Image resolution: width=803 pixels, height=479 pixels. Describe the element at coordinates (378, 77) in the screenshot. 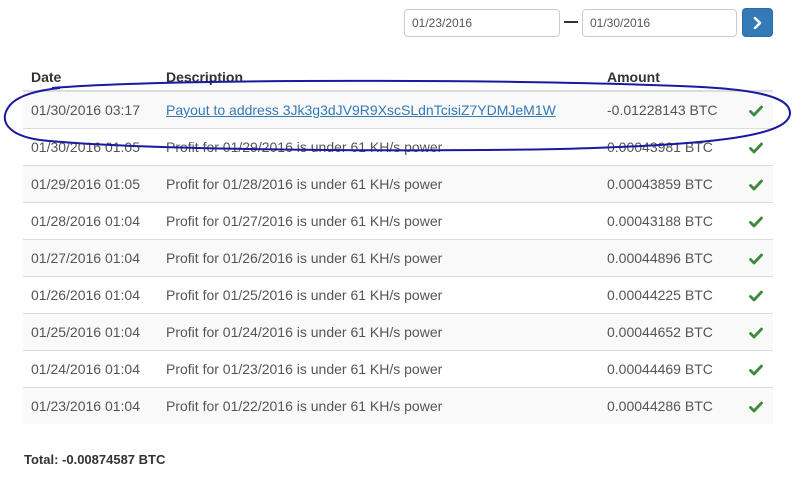

I see `header-description: Description` at that location.